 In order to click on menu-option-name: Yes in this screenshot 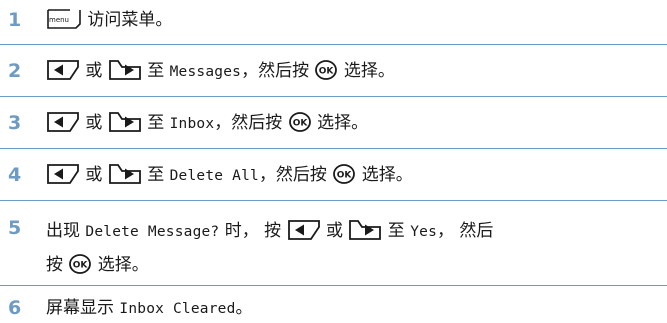, I will do `click(423, 232)`.